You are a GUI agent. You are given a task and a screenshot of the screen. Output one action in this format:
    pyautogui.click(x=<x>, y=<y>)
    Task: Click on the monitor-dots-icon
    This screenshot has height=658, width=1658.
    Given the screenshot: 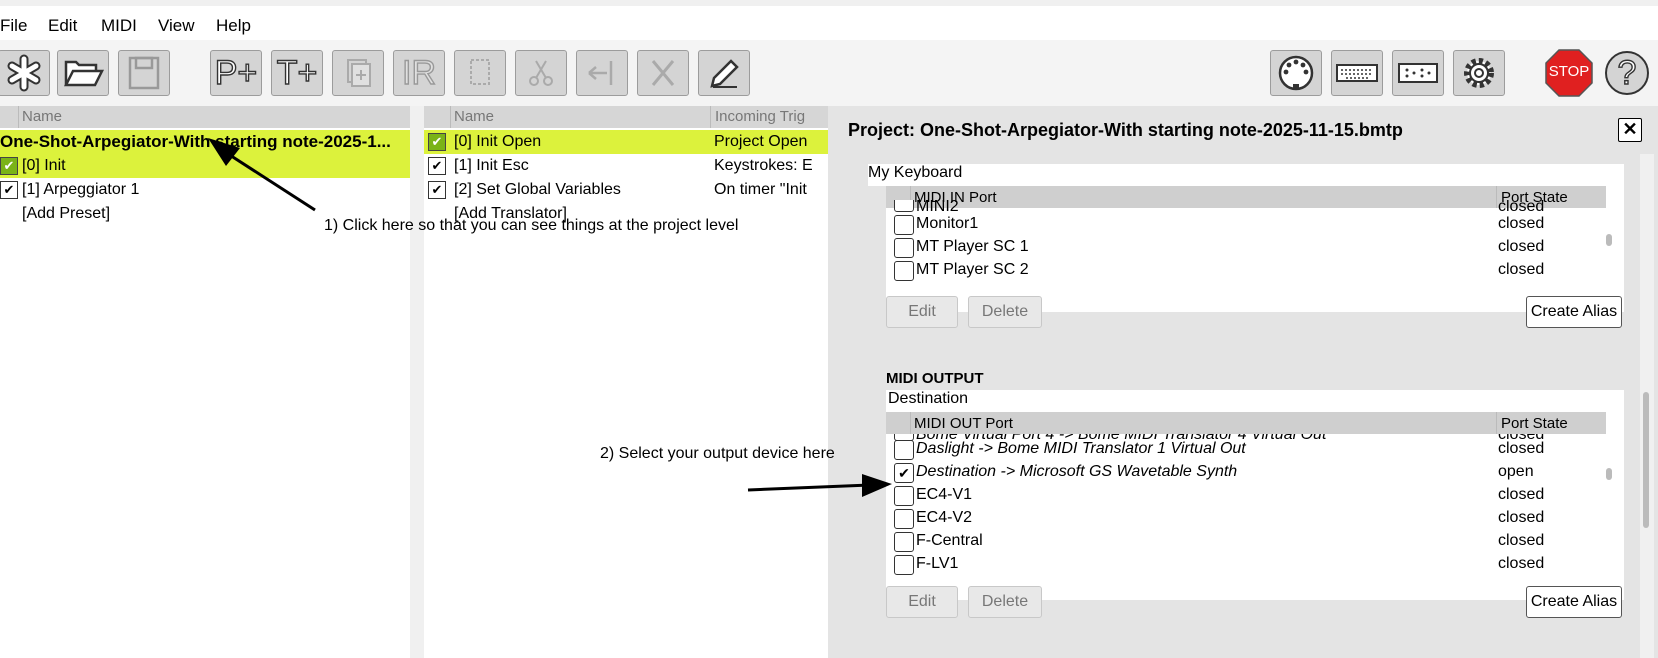 What is the action you would take?
    pyautogui.click(x=1418, y=73)
    